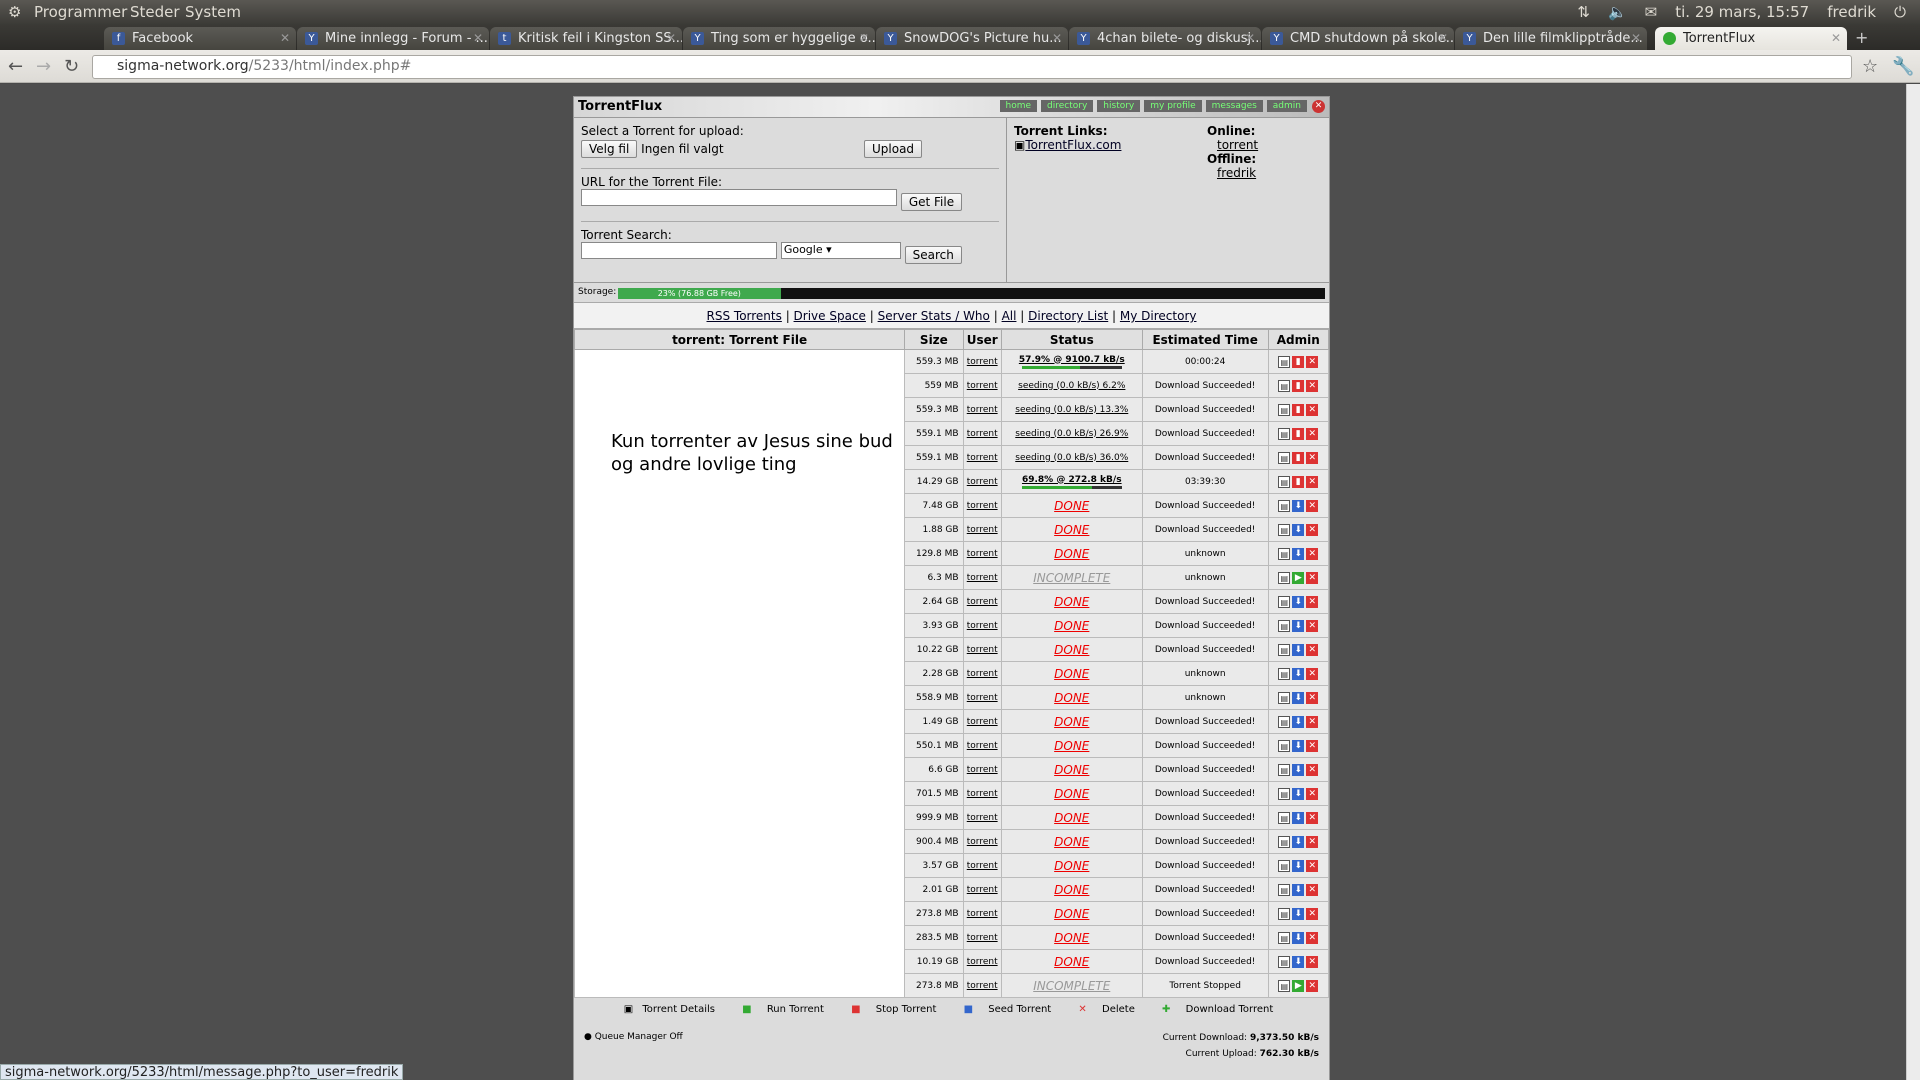  Describe the element at coordinates (1173, 106) in the screenshot. I see `nav-my-profile: my profile` at that location.